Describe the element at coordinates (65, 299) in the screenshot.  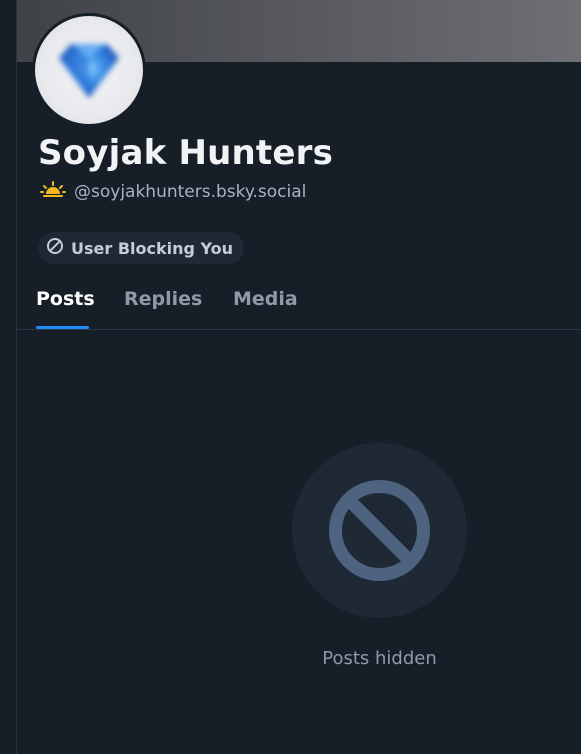
I see `tab-posts: Posts` at that location.